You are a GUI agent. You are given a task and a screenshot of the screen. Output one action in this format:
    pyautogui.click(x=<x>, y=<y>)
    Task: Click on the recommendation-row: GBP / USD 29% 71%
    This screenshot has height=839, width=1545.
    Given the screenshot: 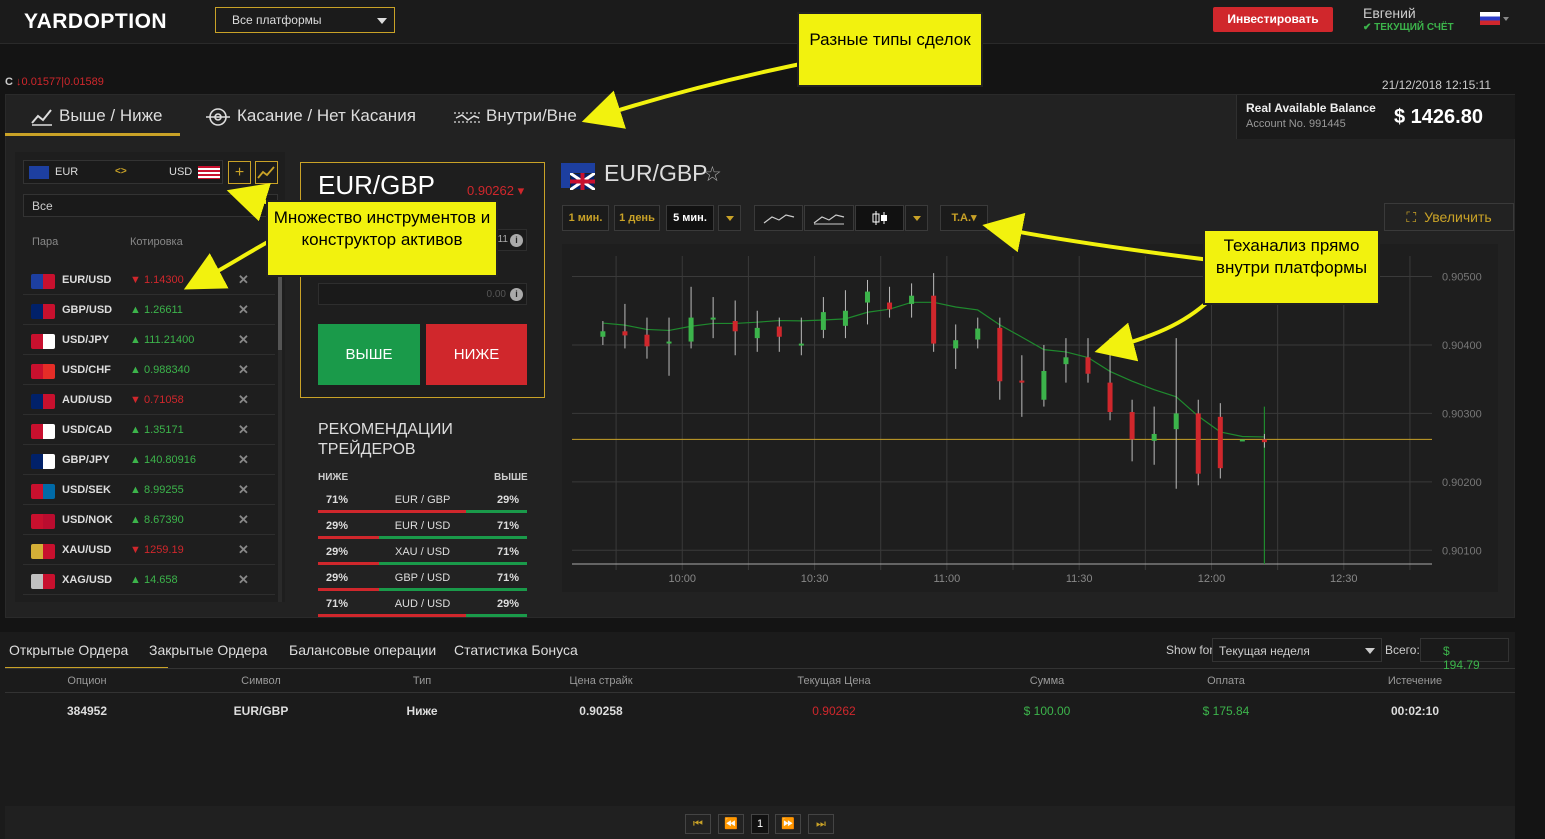 What is the action you would take?
    pyautogui.click(x=422, y=581)
    